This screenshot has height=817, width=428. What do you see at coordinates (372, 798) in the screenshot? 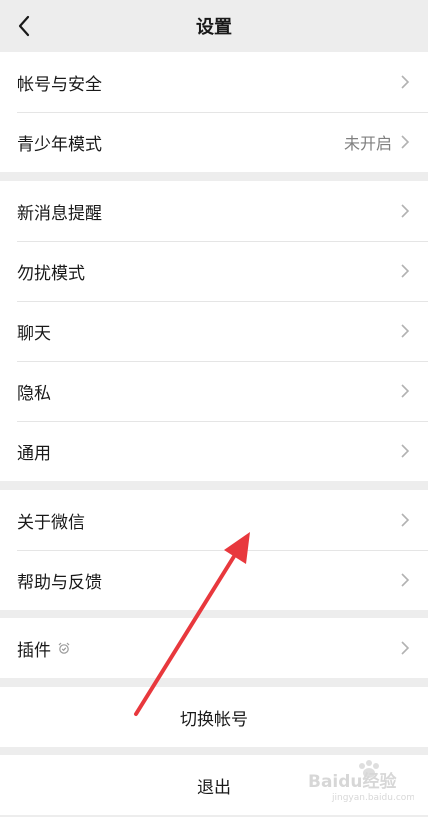
I see `watermark-url: jingyan.baidu.com` at bounding box center [372, 798].